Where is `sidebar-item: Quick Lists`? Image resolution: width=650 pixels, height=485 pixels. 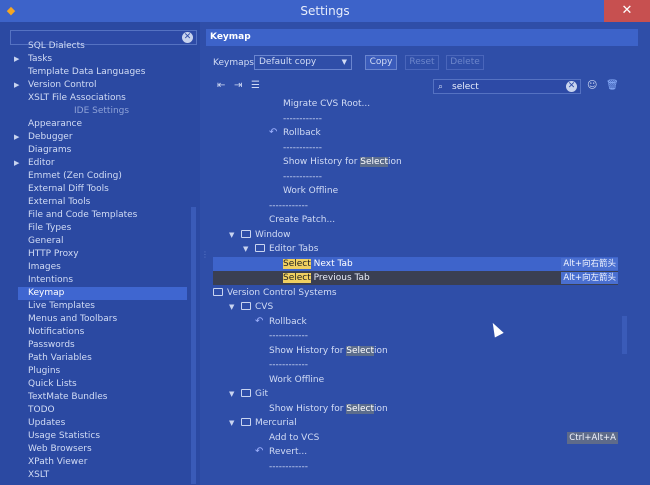 sidebar-item: Quick Lists is located at coordinates (95, 384).